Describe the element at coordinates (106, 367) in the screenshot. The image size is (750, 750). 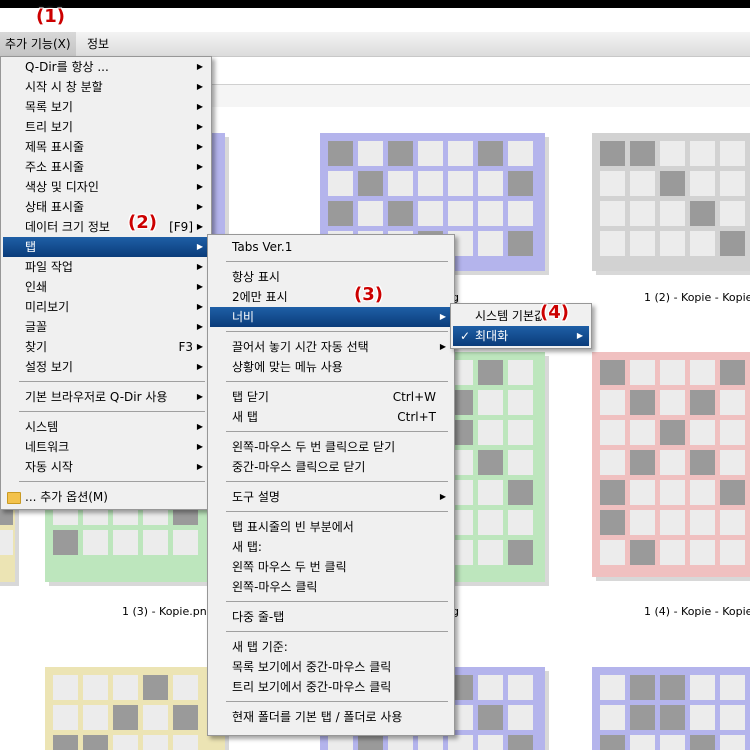
I see `extras-menu-item: 설정 보기 ▶` at that location.